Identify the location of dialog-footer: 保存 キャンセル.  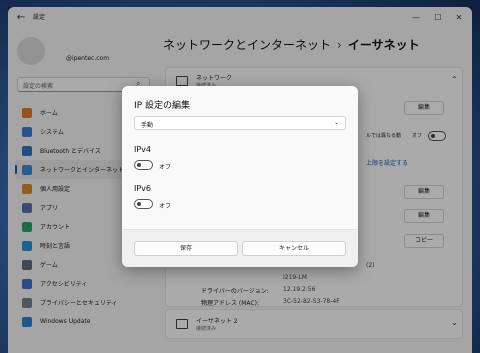
(240, 248).